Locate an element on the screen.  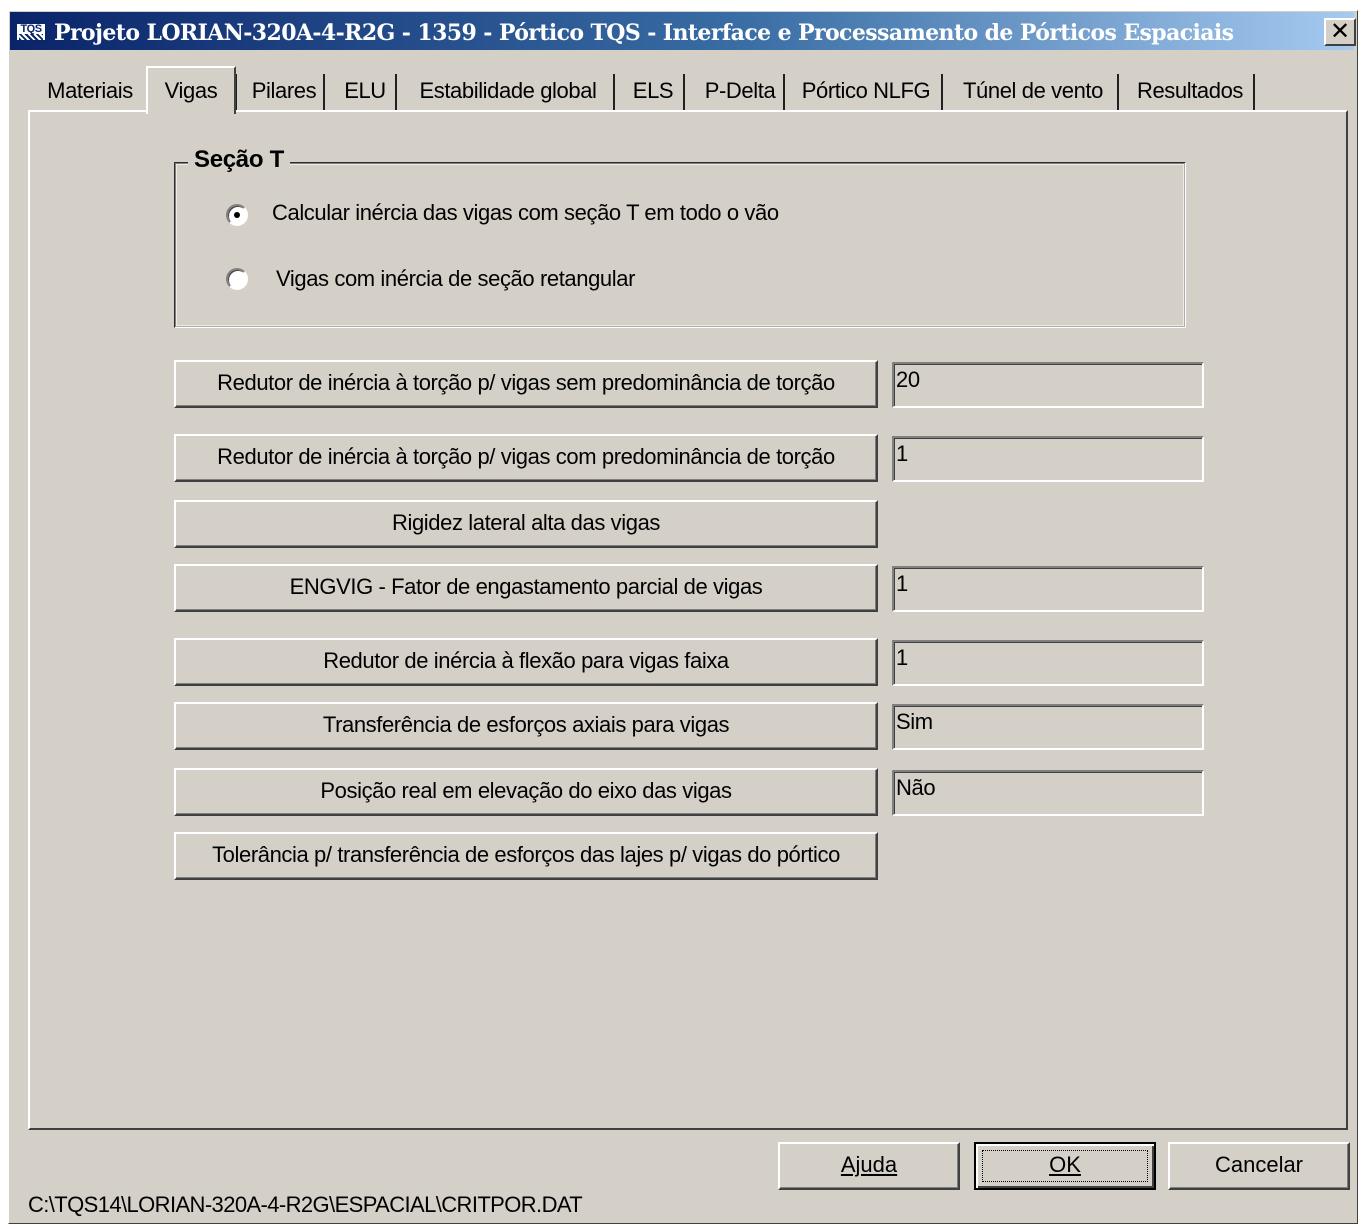
tab-estabilidade-global: Estabilidade global is located at coordinates (508, 90).